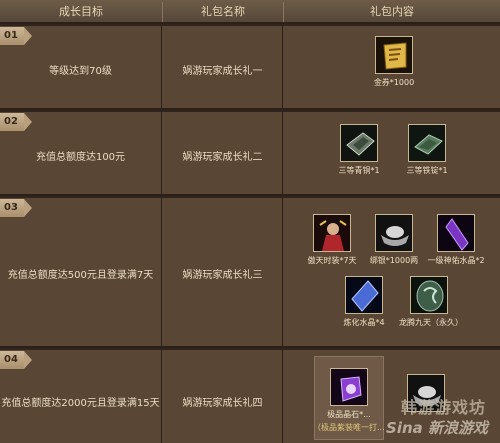 This screenshot has height=443, width=500. I want to click on gift-item: 傲天时装*7天, so click(332, 240).